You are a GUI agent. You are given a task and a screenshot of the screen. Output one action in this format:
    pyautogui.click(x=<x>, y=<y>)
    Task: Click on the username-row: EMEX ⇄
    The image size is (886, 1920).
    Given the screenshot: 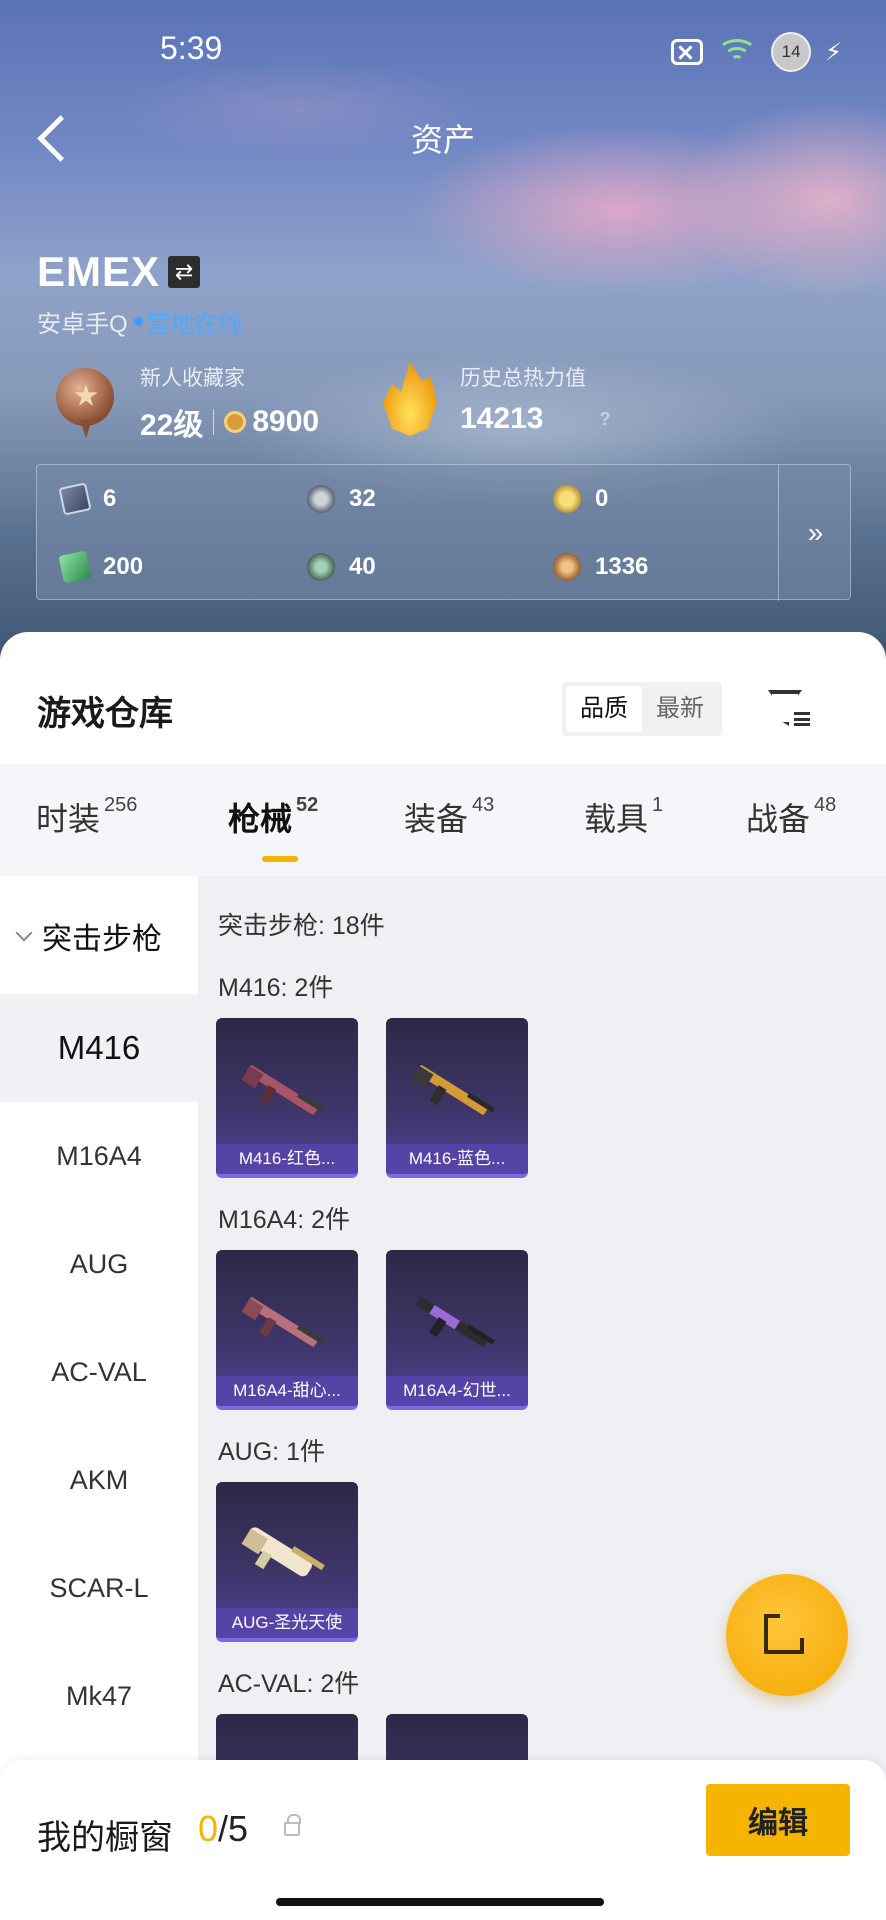 What is the action you would take?
    pyautogui.click(x=119, y=272)
    